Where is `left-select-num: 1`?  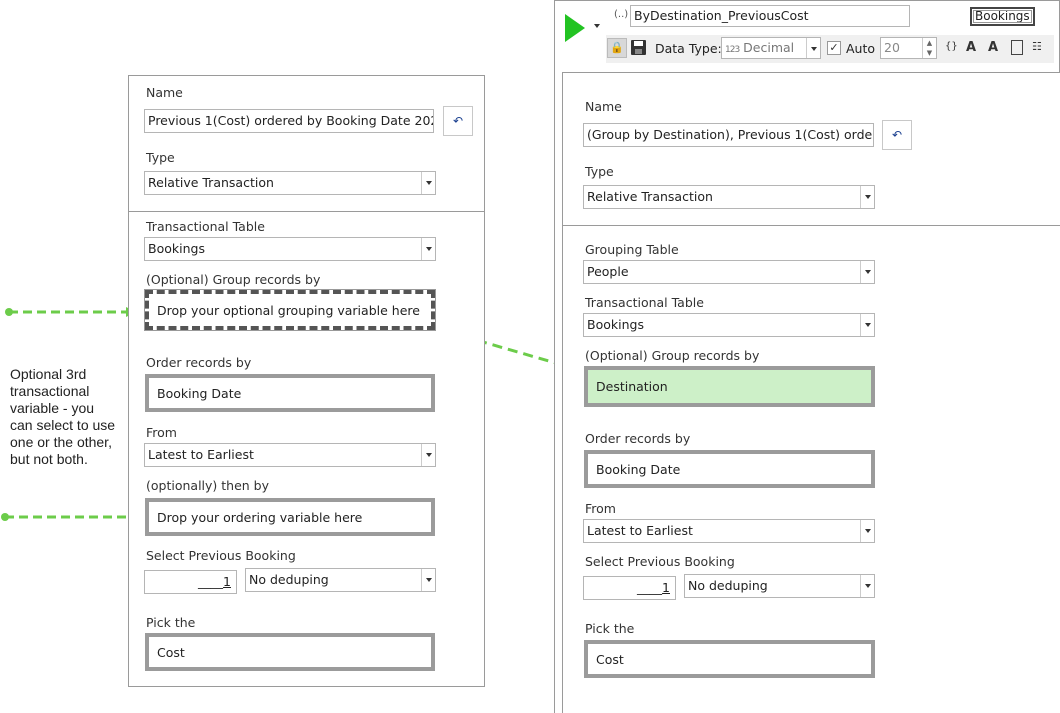
left-select-num: 1 is located at coordinates (227, 581).